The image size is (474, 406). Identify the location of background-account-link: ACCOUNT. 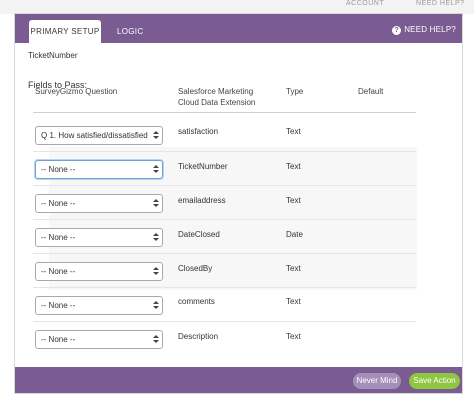
(365, 3).